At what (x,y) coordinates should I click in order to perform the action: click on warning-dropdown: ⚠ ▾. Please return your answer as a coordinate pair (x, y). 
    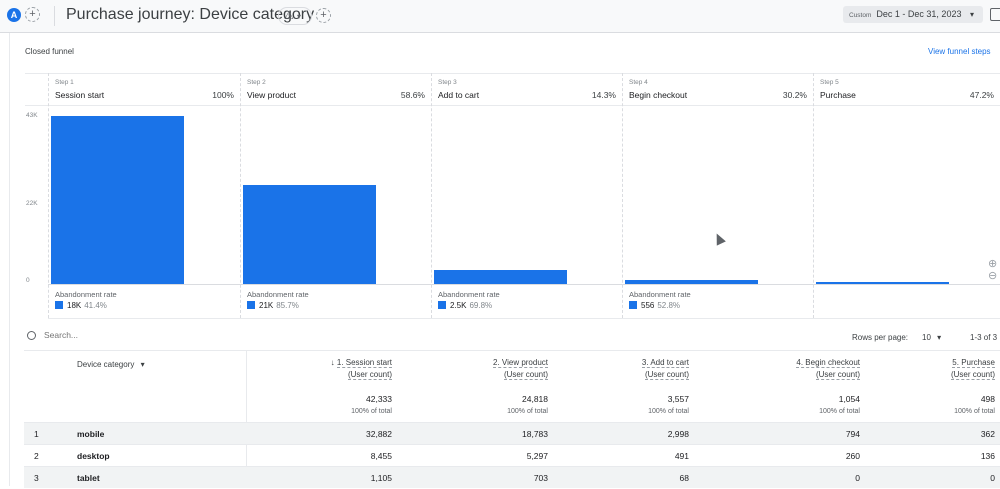
    Looking at the image, I should click on (295, 16).